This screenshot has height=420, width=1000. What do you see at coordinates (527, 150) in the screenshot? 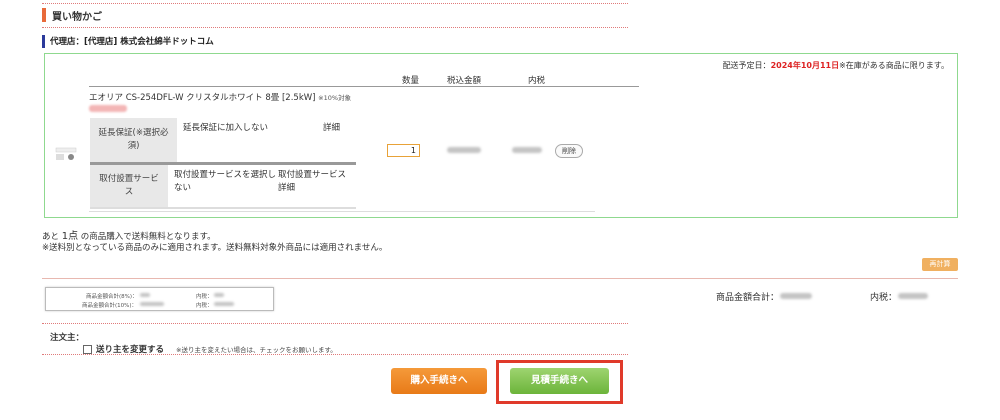
I see `tax-amount-blurred` at bounding box center [527, 150].